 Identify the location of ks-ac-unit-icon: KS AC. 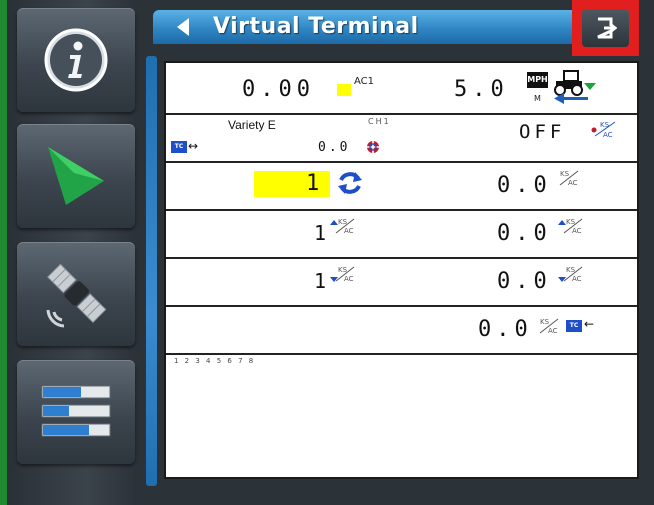
(569, 178).